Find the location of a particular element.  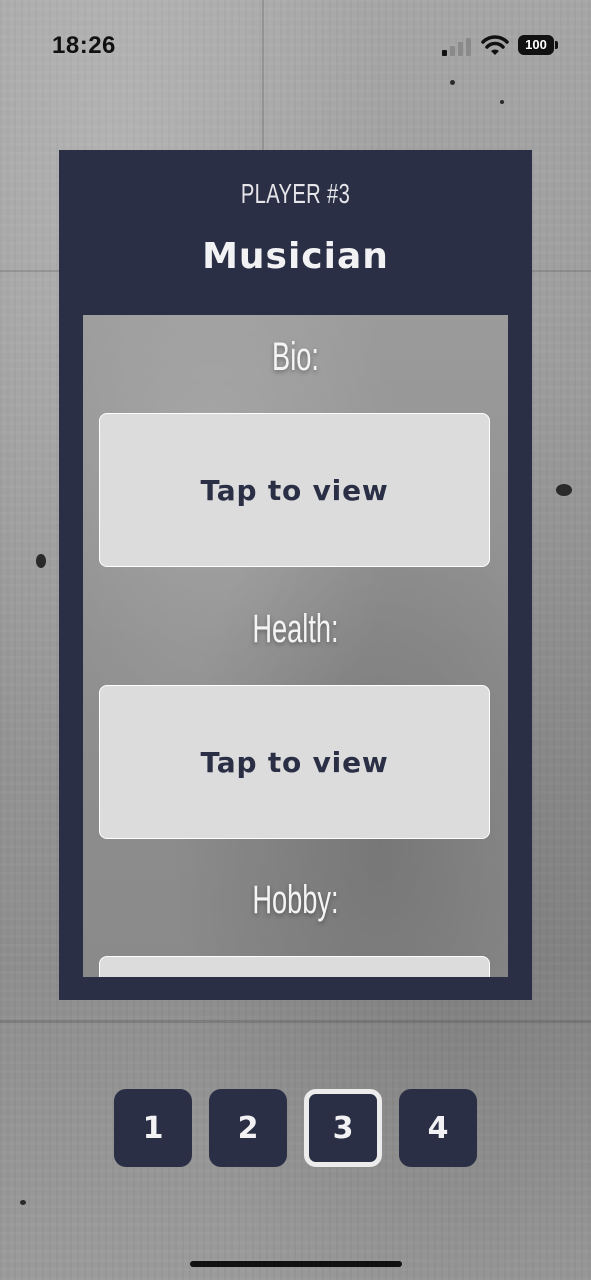

player-pager: 1 2 3 4 is located at coordinates (295, 1129).